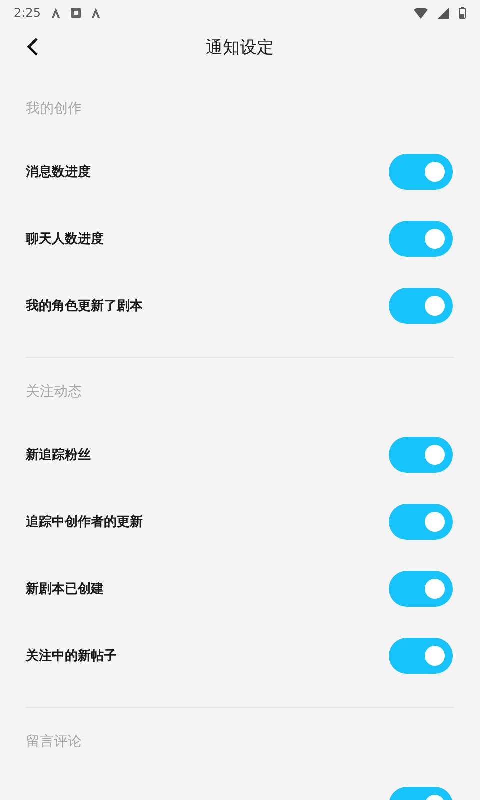  I want to click on back-icon, so click(33, 47).